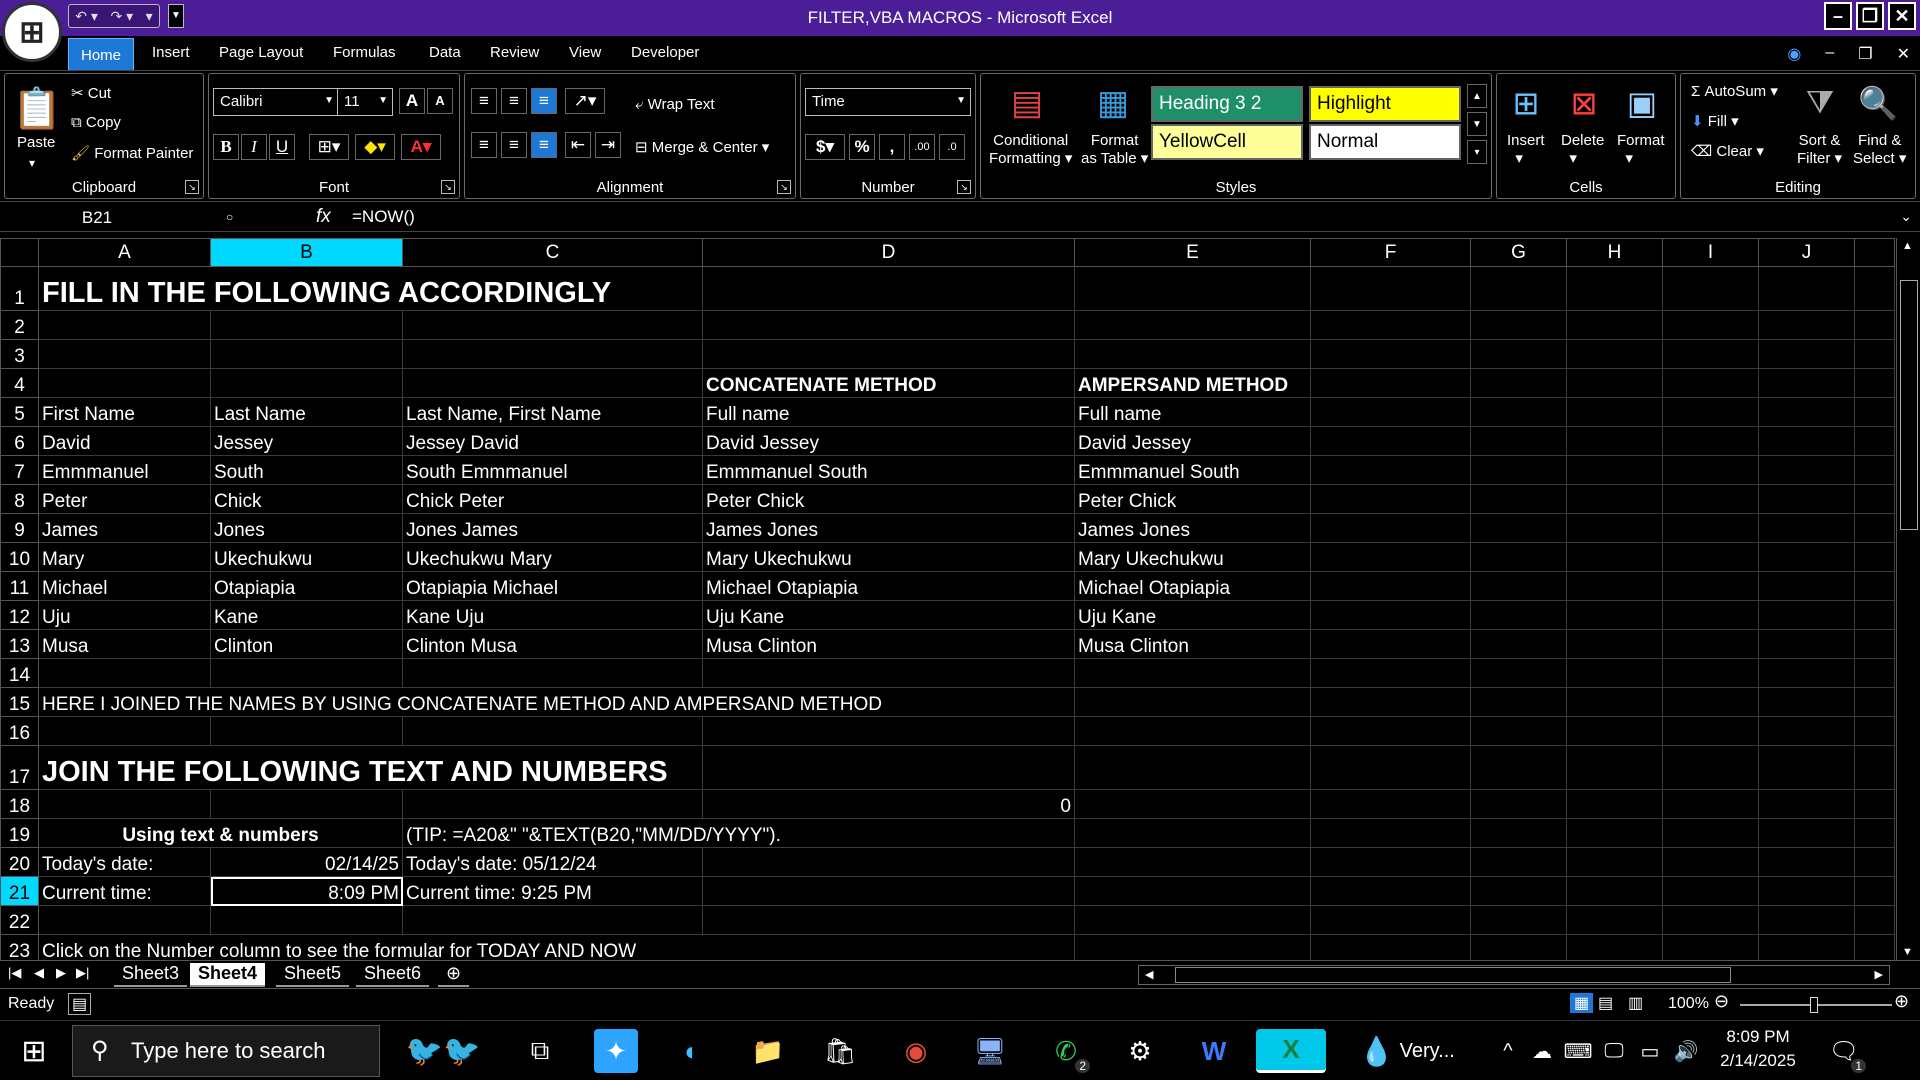 The image size is (1920, 1080). What do you see at coordinates (1806, 833) in the screenshot?
I see `cell-j19` at bounding box center [1806, 833].